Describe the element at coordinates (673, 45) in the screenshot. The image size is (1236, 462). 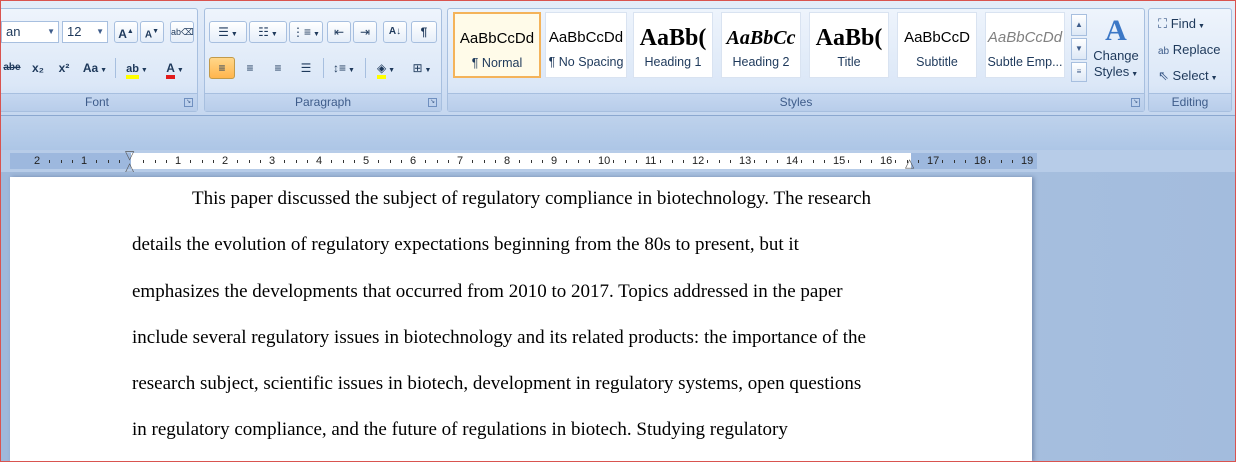
I see `style-heading-1: AaBb( Heading 1` at that location.